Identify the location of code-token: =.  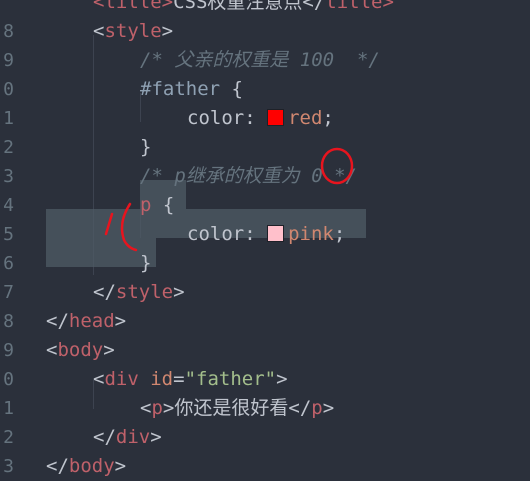
(179, 379).